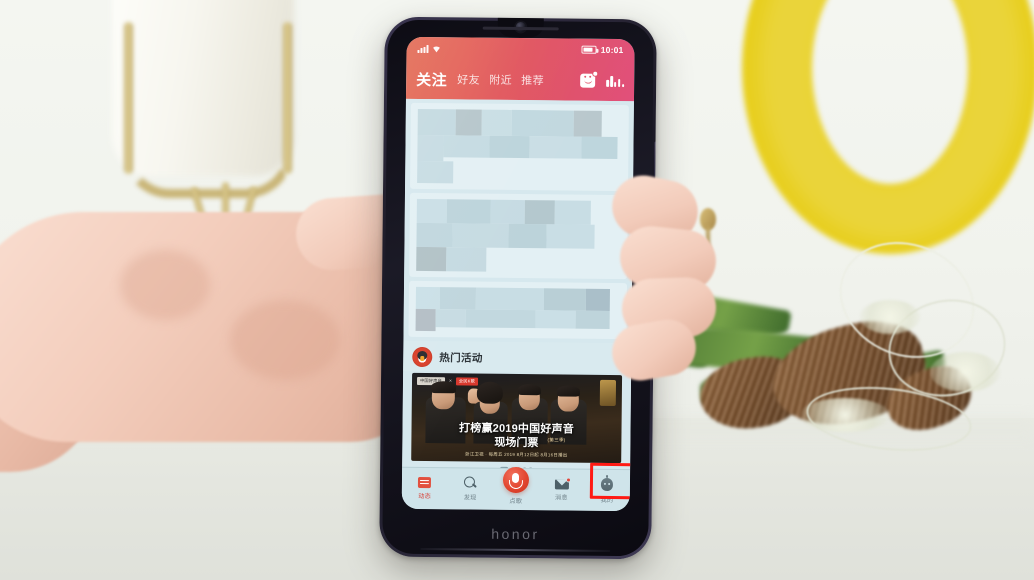  I want to click on search-icon, so click(470, 482).